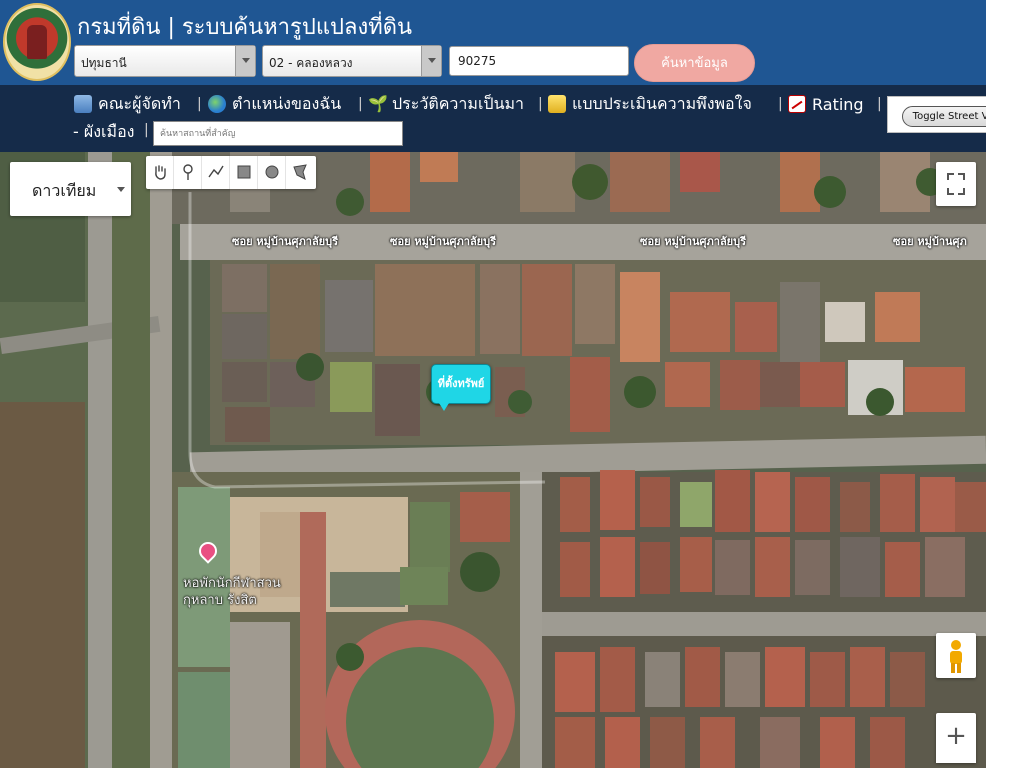 Image resolution: width=1024 pixels, height=768 pixels. Describe the element at coordinates (160, 172) in the screenshot. I see `hand-icon` at that location.